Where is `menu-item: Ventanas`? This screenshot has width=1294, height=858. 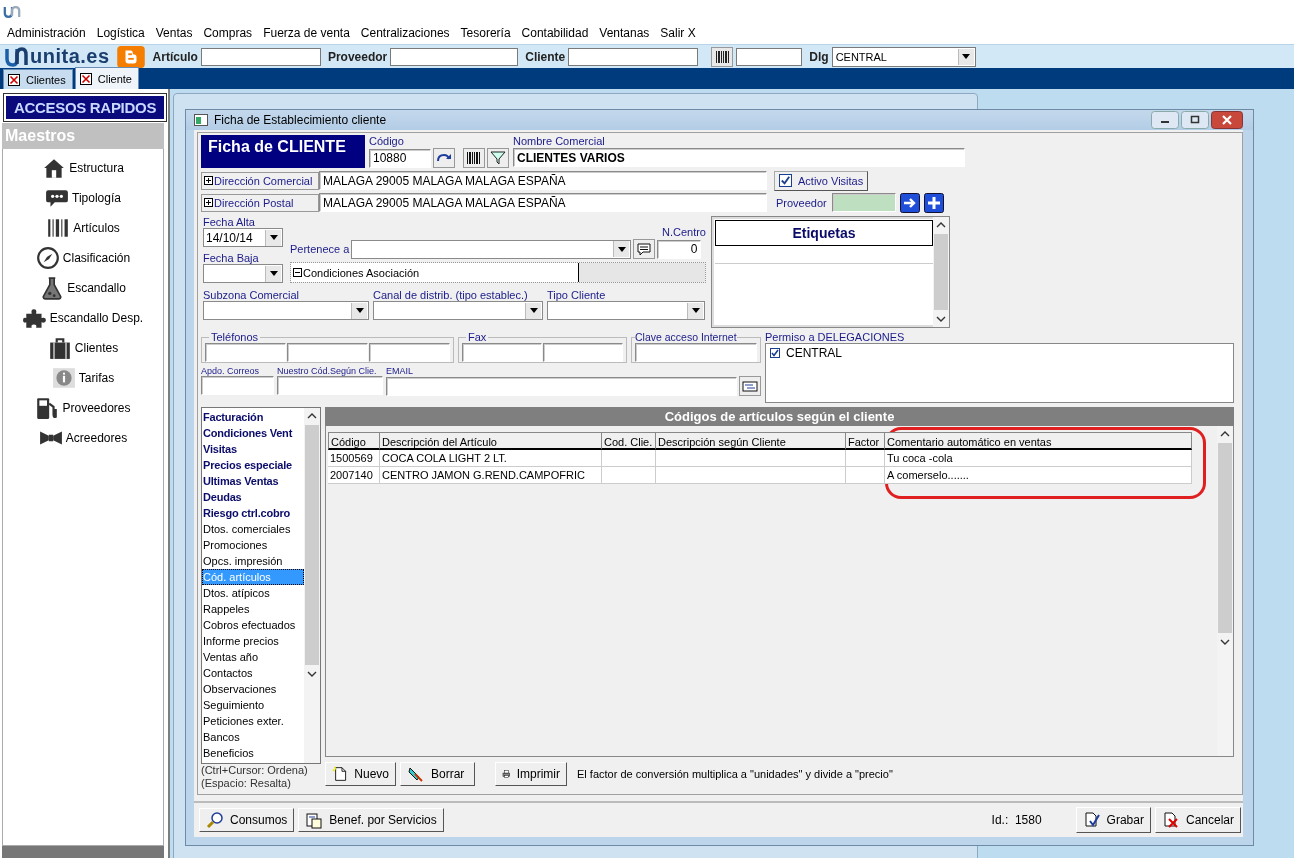 menu-item: Ventanas is located at coordinates (625, 33).